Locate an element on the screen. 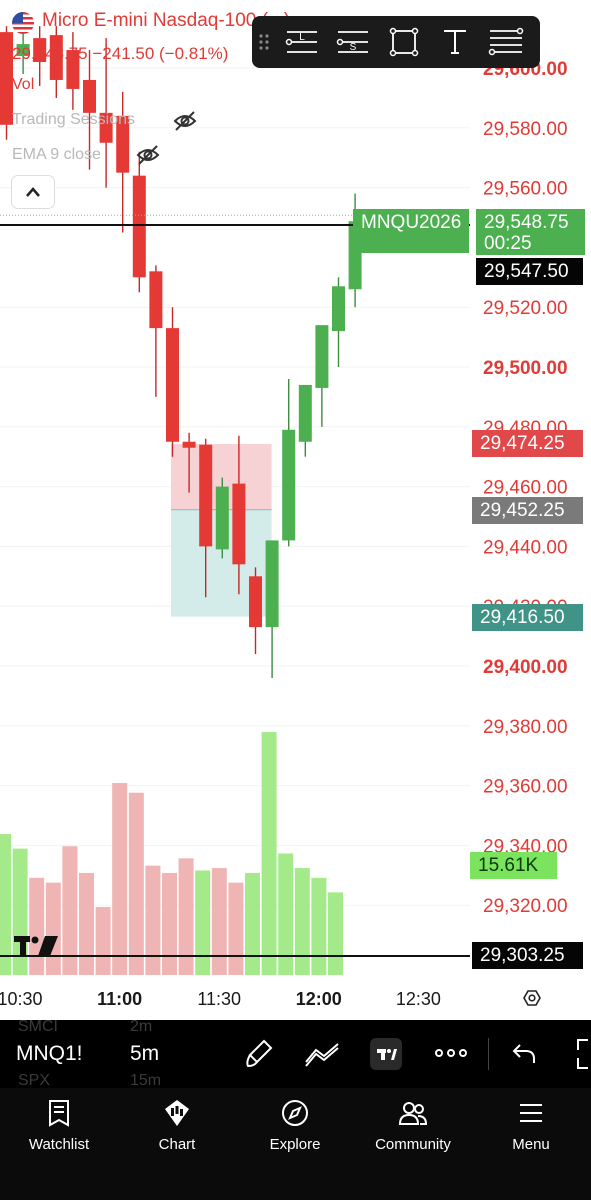 The width and height of the screenshot is (591, 1200). nav-label: Watchlist is located at coordinates (59, 1144).